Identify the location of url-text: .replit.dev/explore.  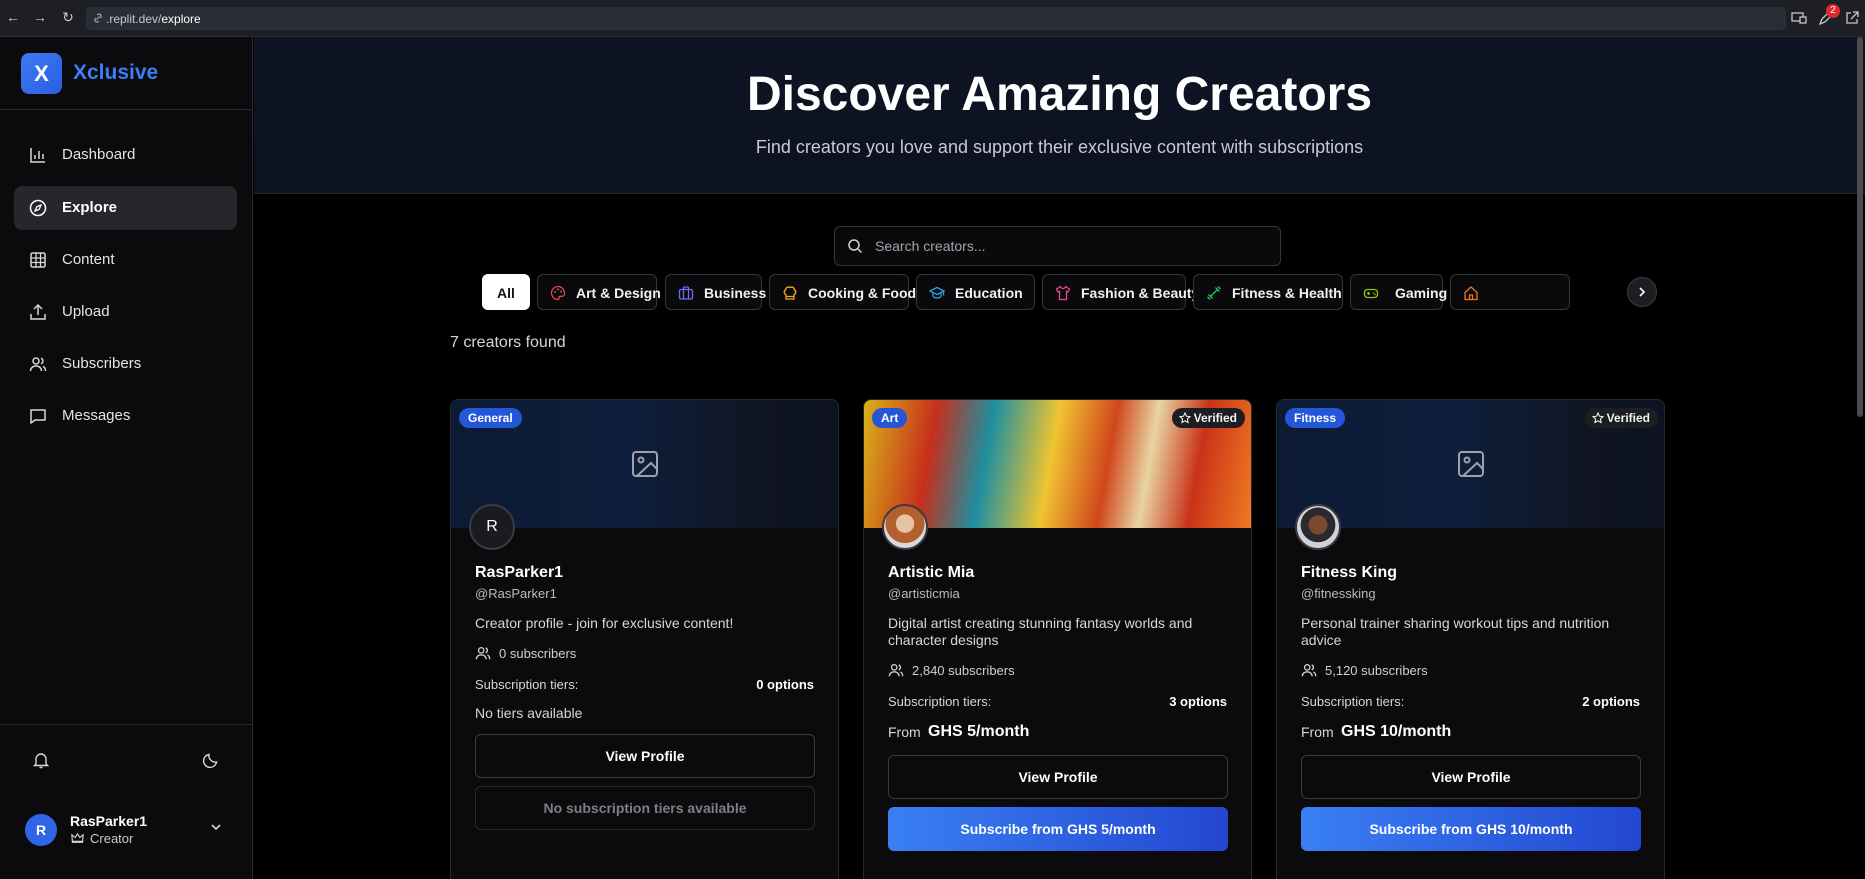
(153, 19).